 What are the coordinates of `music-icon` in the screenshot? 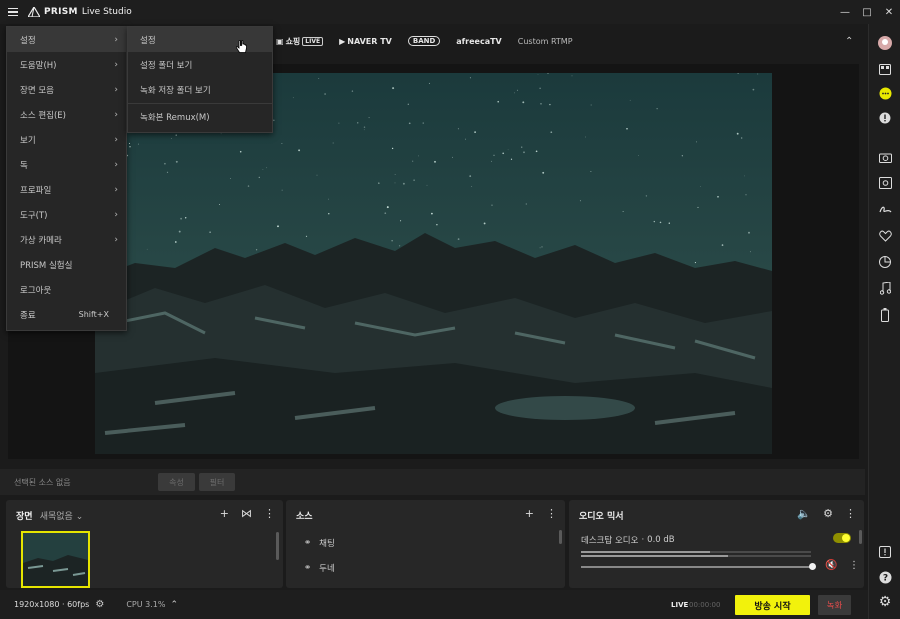 It's located at (884, 288).